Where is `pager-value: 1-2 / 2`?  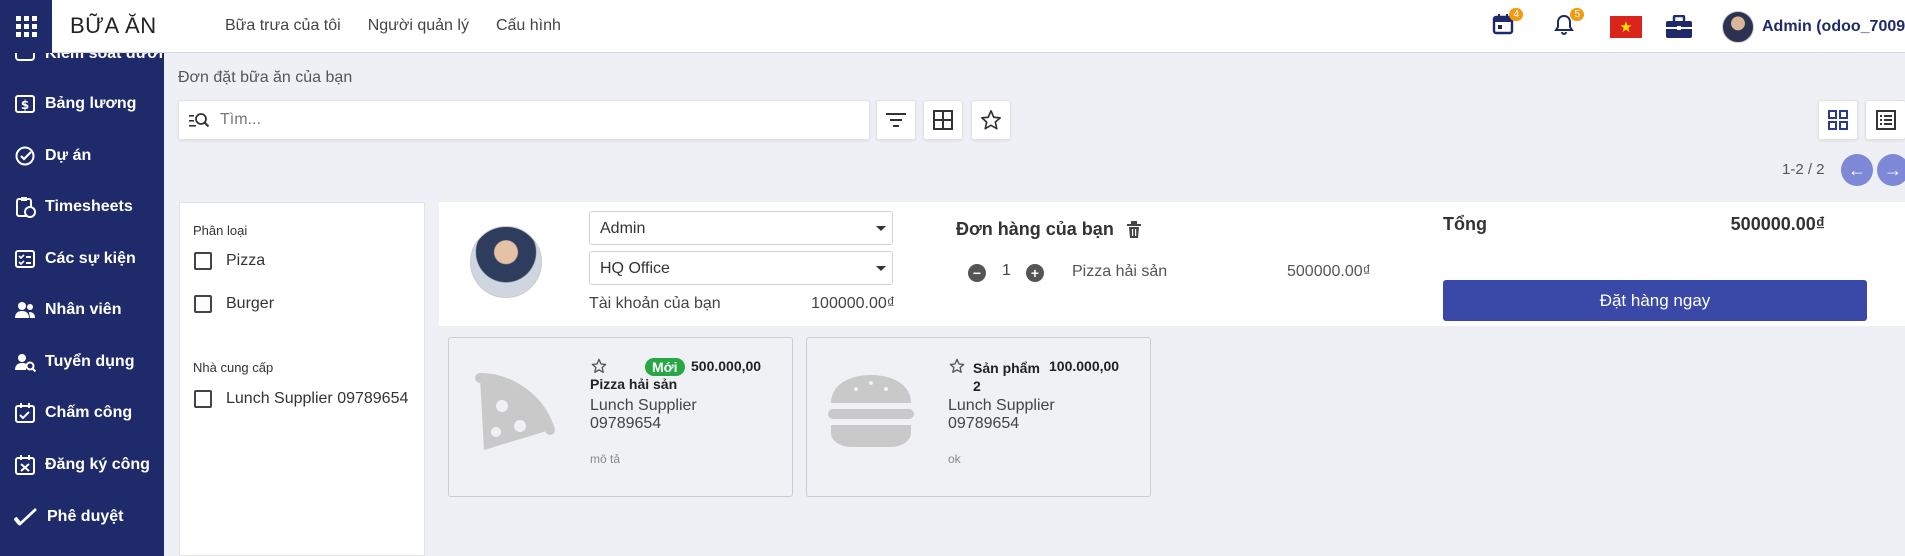
pager-value: 1-2 / 2 is located at coordinates (1803, 169).